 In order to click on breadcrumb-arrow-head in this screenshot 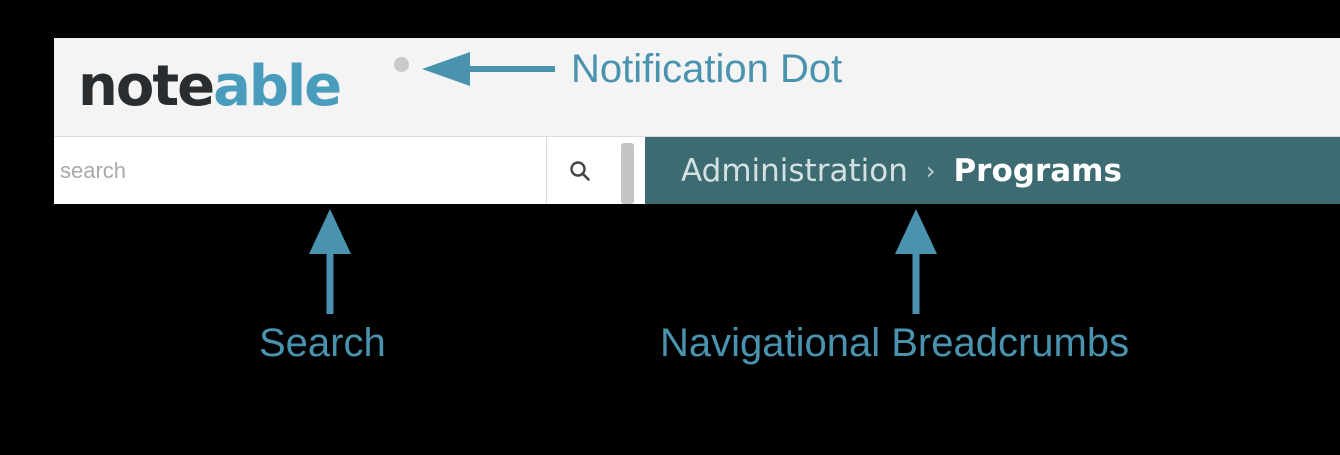, I will do `click(916, 231)`.